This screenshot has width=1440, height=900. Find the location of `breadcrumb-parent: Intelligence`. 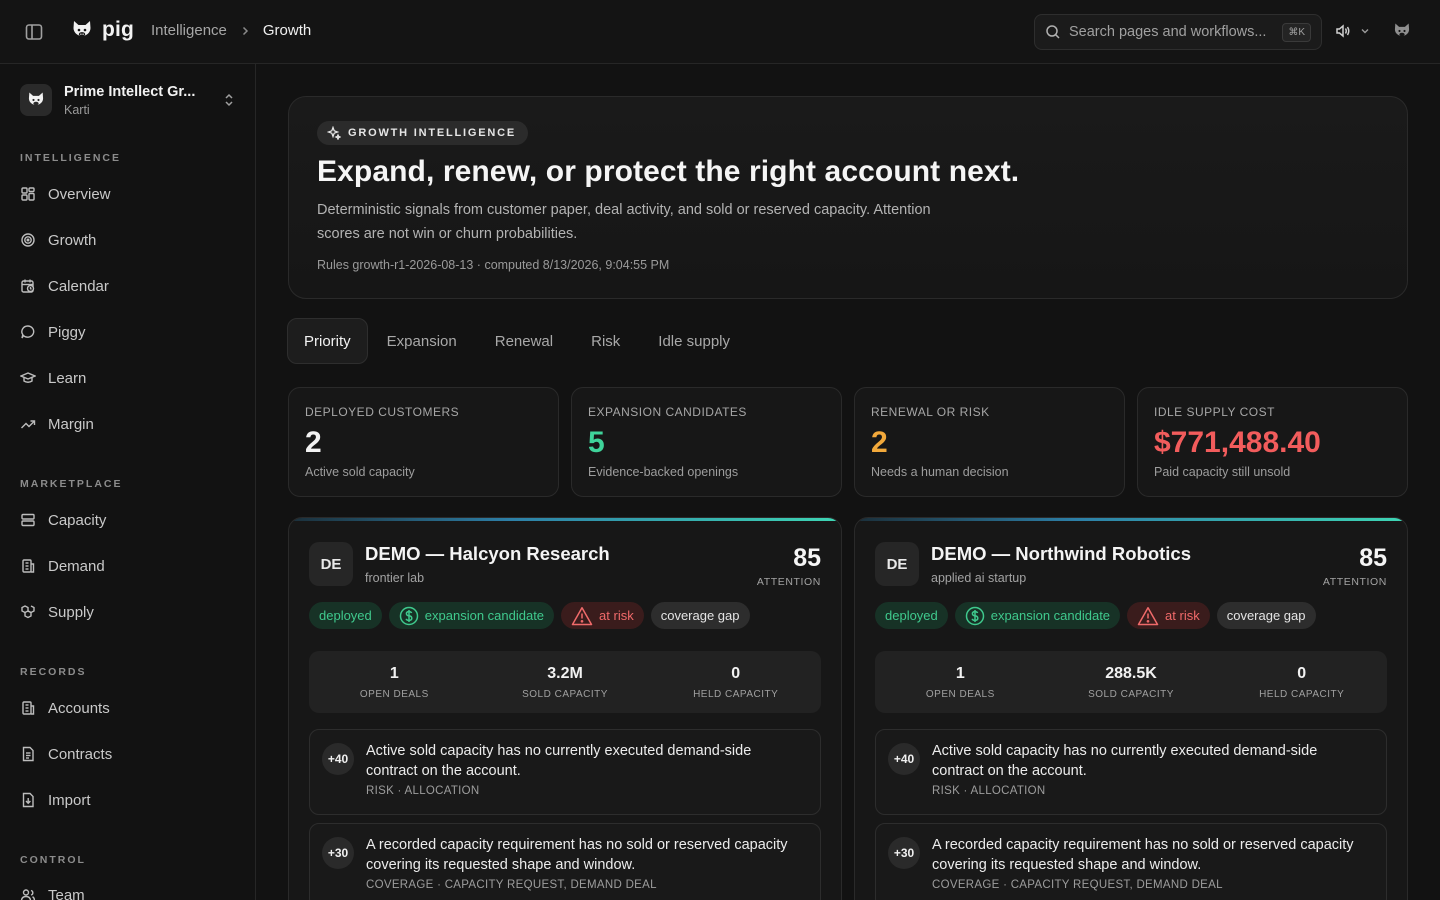

breadcrumb-parent: Intelligence is located at coordinates (189, 30).